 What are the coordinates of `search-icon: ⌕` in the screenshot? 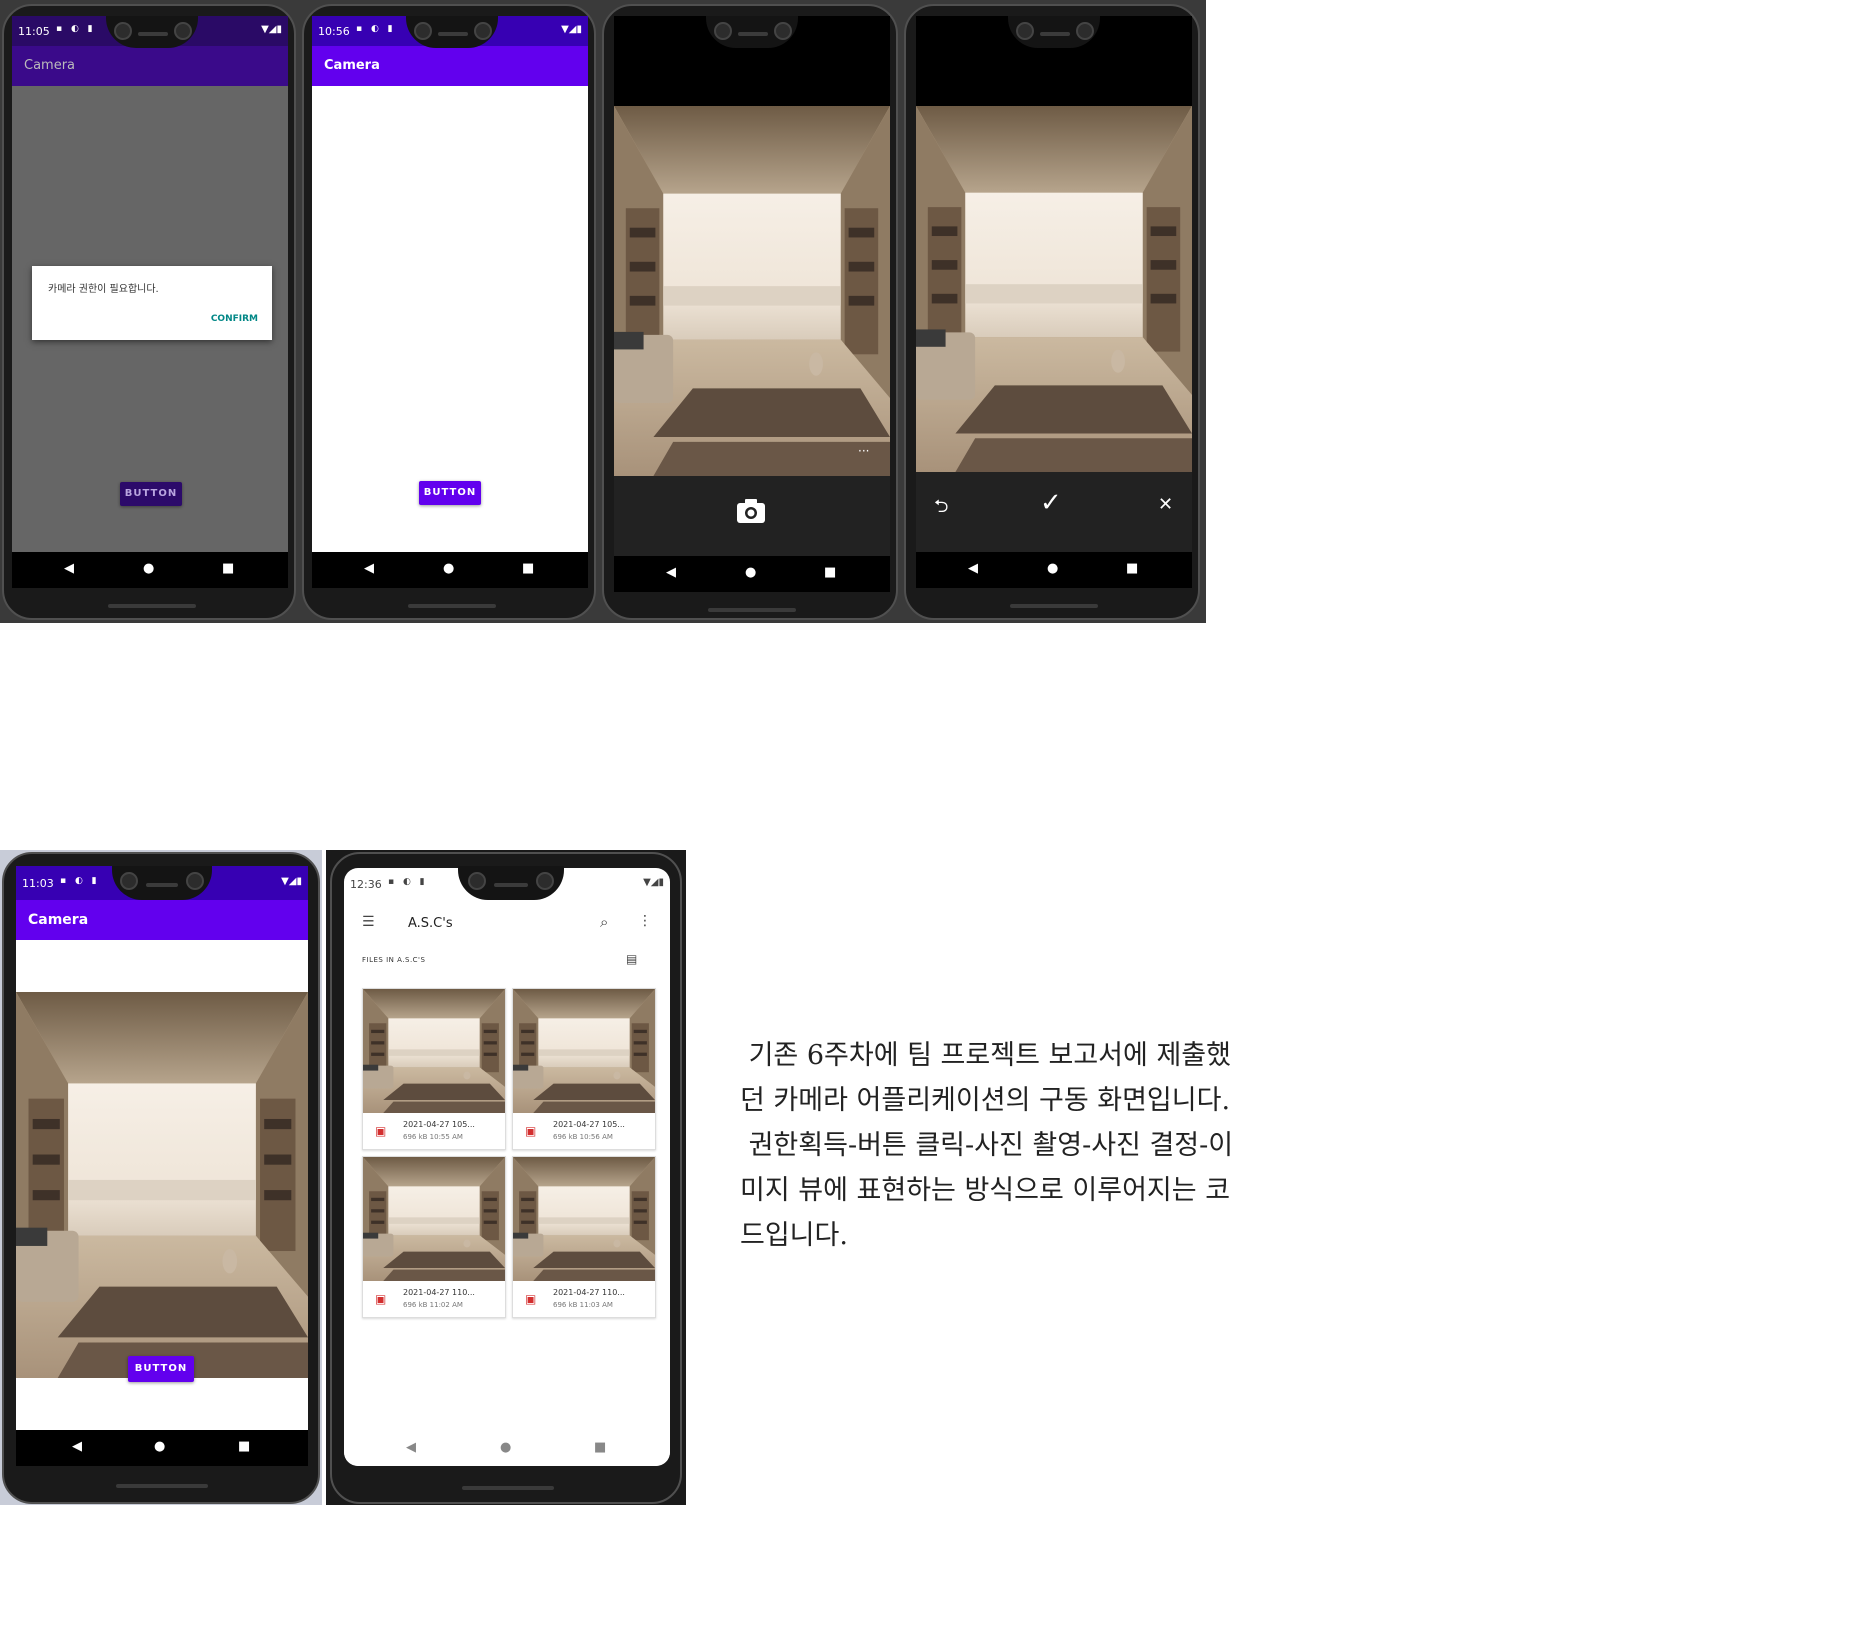 It's located at (604, 922).